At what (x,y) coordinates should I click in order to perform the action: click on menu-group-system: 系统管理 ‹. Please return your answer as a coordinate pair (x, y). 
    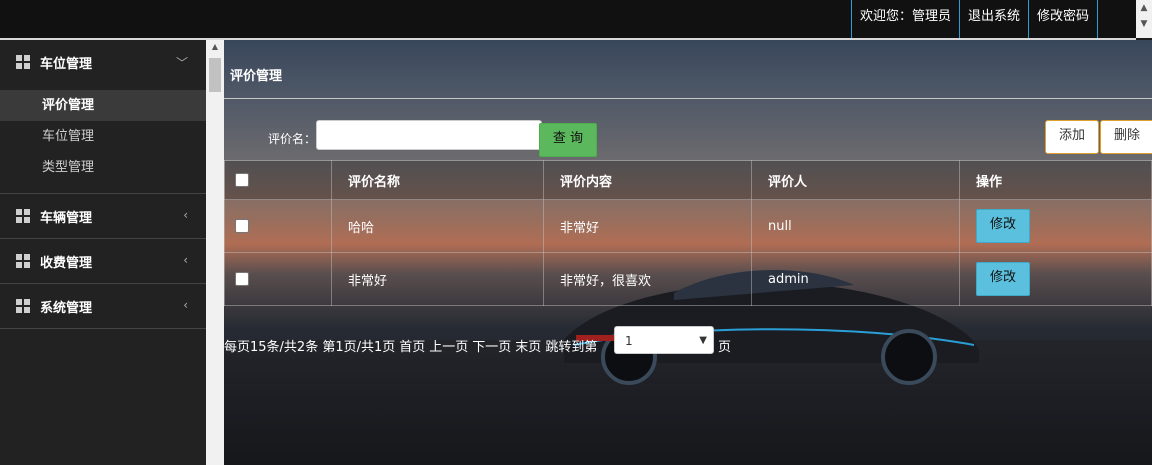
    Looking at the image, I should click on (103, 306).